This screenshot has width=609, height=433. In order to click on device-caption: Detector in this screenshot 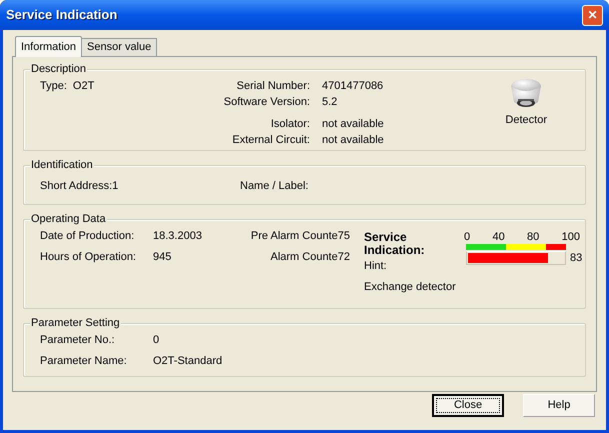, I will do `click(526, 120)`.